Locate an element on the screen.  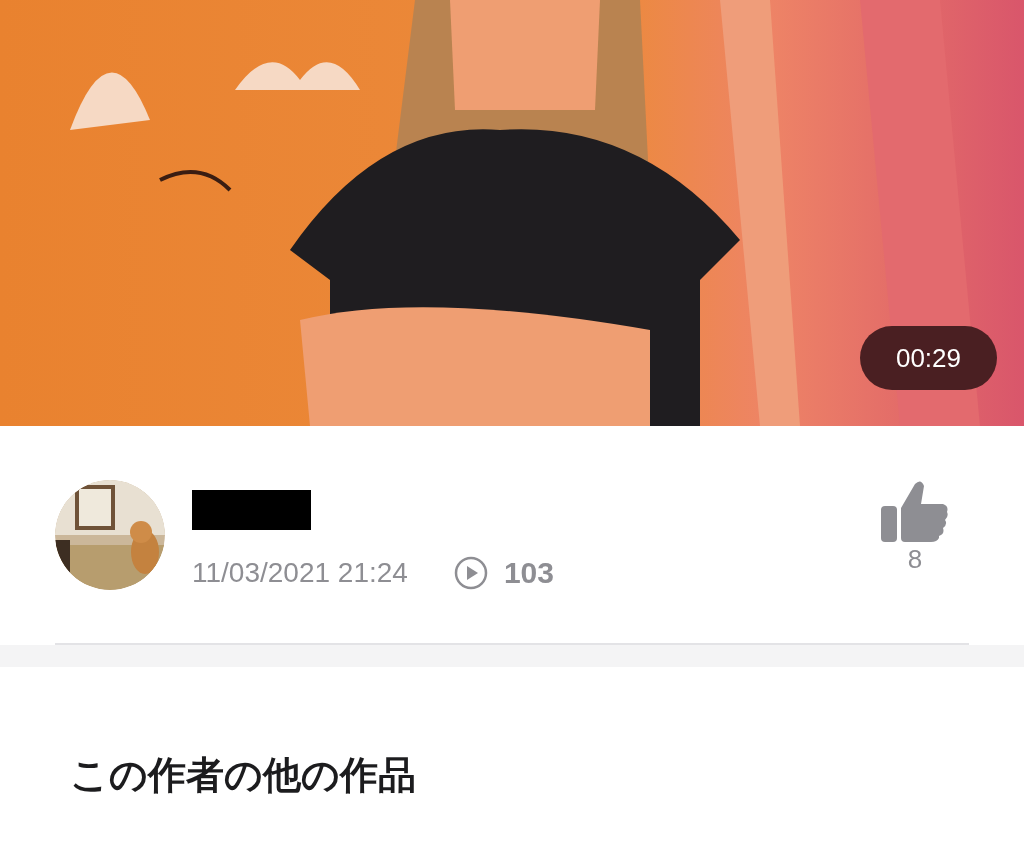
play-count: 103 is located at coordinates (528, 573).